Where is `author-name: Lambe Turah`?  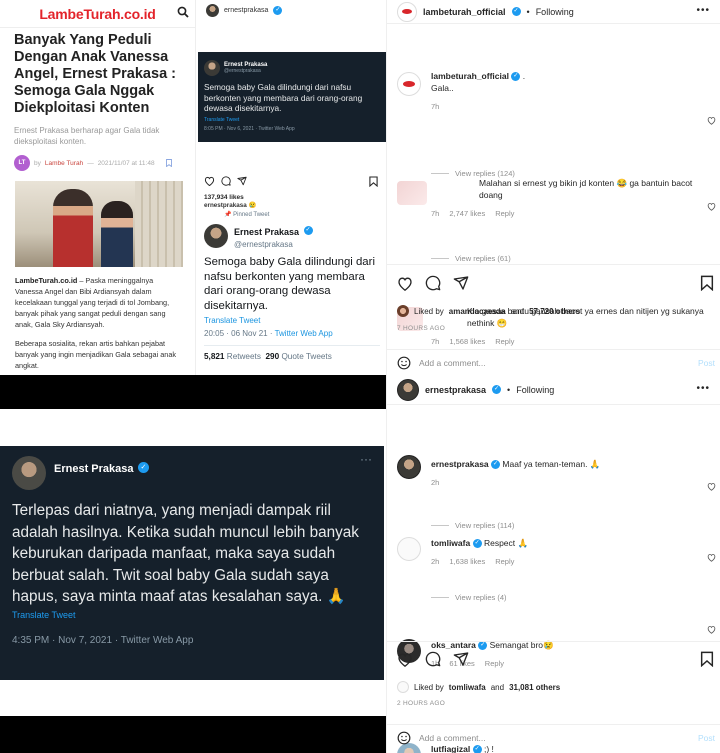
author-name: Lambe Turah is located at coordinates (64, 163).